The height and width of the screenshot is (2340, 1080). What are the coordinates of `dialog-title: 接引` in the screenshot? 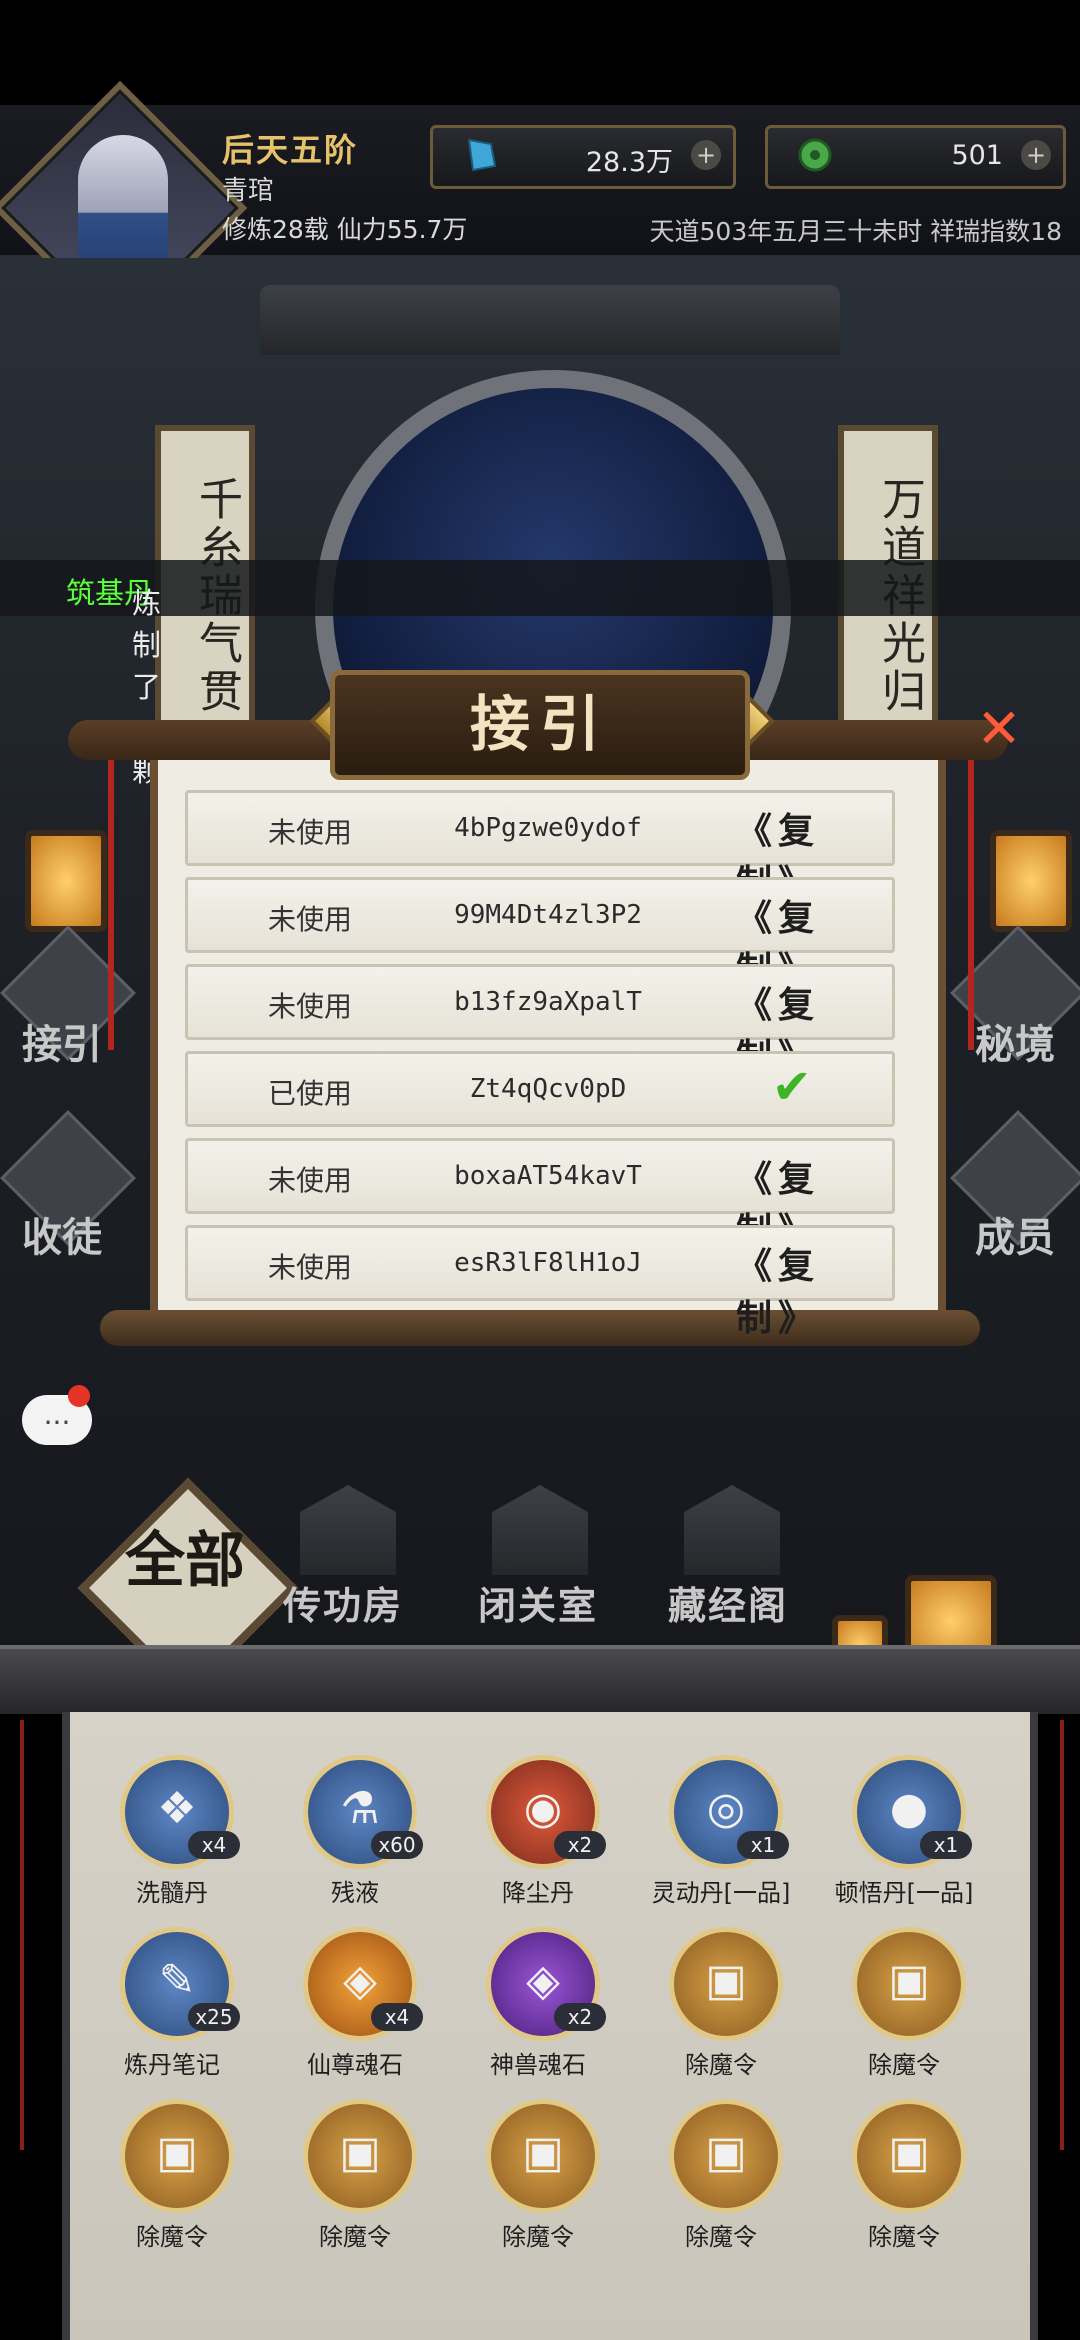 It's located at (540, 725).